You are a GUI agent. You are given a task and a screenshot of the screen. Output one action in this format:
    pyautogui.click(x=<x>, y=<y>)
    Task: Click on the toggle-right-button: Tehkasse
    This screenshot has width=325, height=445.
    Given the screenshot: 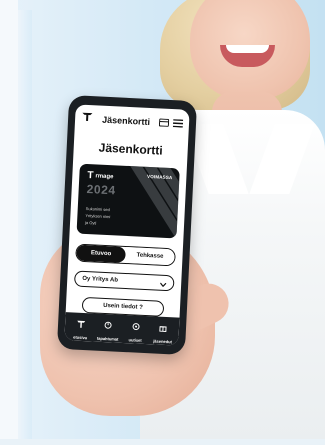 What is the action you would take?
    pyautogui.click(x=150, y=256)
    